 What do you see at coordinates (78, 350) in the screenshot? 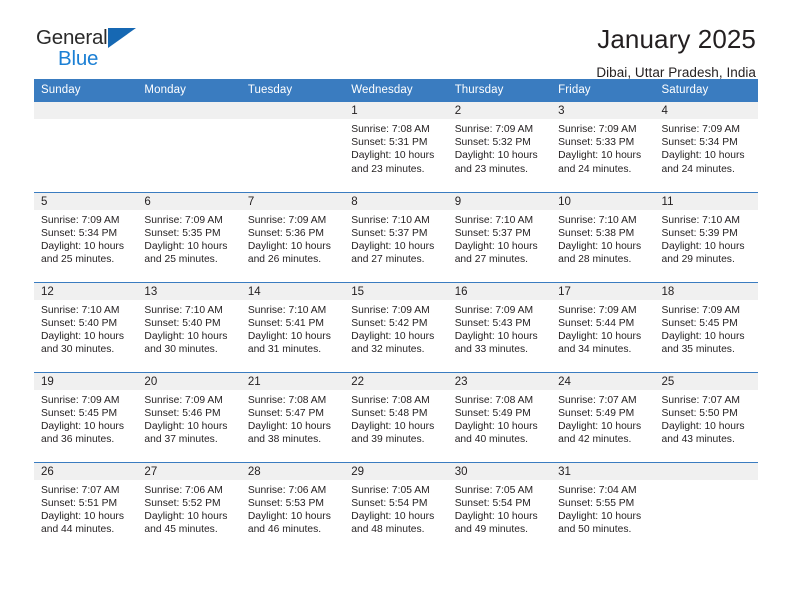
I see `daylight-text-line2: and 30 minutes.` at bounding box center [78, 350].